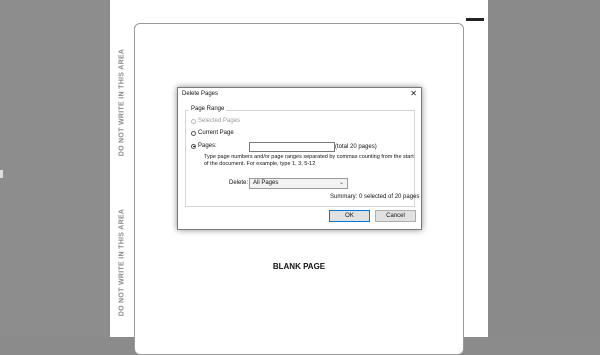  I want to click on delete-select: All Pages ⌄, so click(298, 183).